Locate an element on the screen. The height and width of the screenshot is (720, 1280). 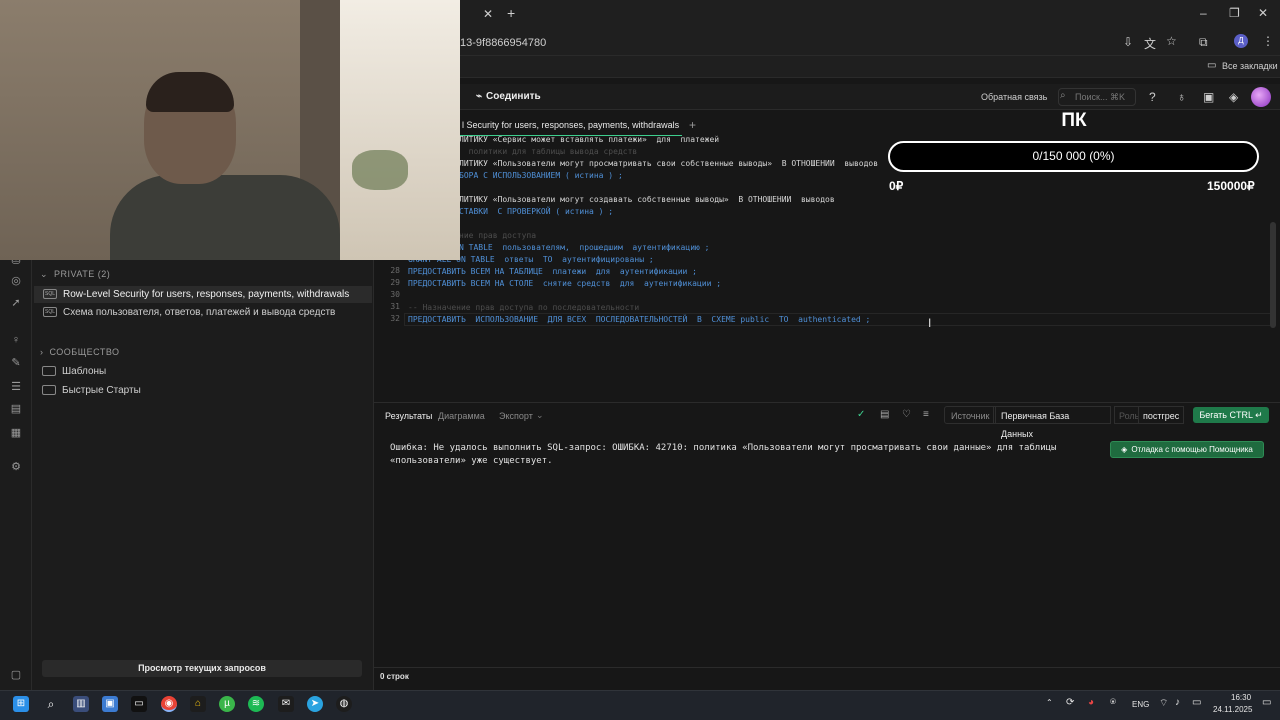
function-icon: ➚ is located at coordinates (16, 303).